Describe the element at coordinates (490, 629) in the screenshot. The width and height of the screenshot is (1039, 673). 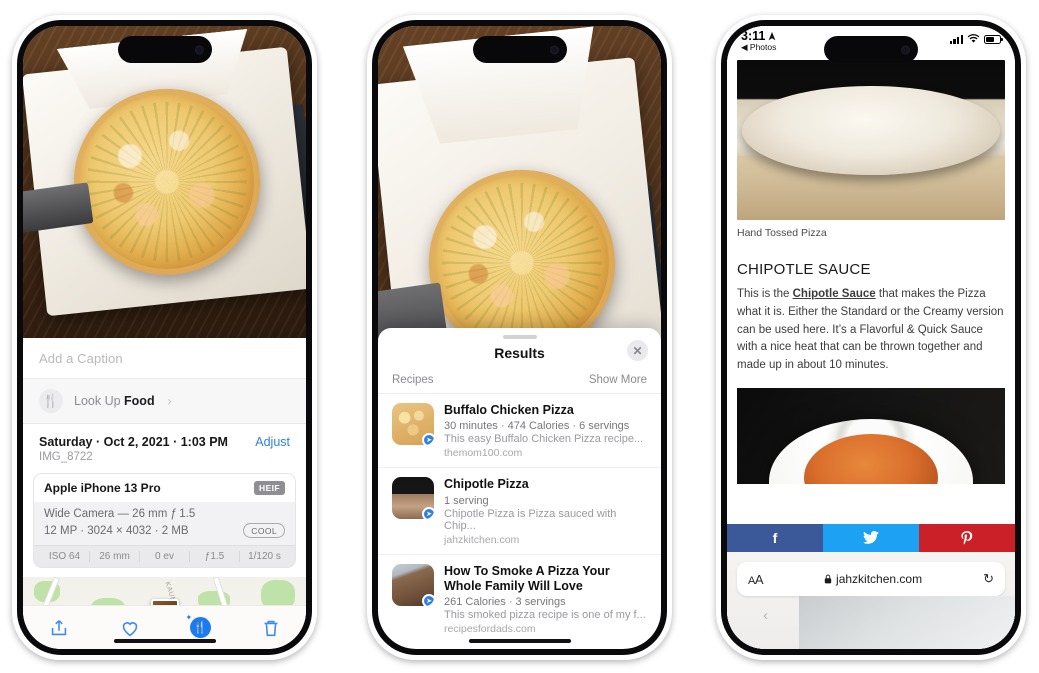
I see `recipe-source: recipesfordads.com` at that location.